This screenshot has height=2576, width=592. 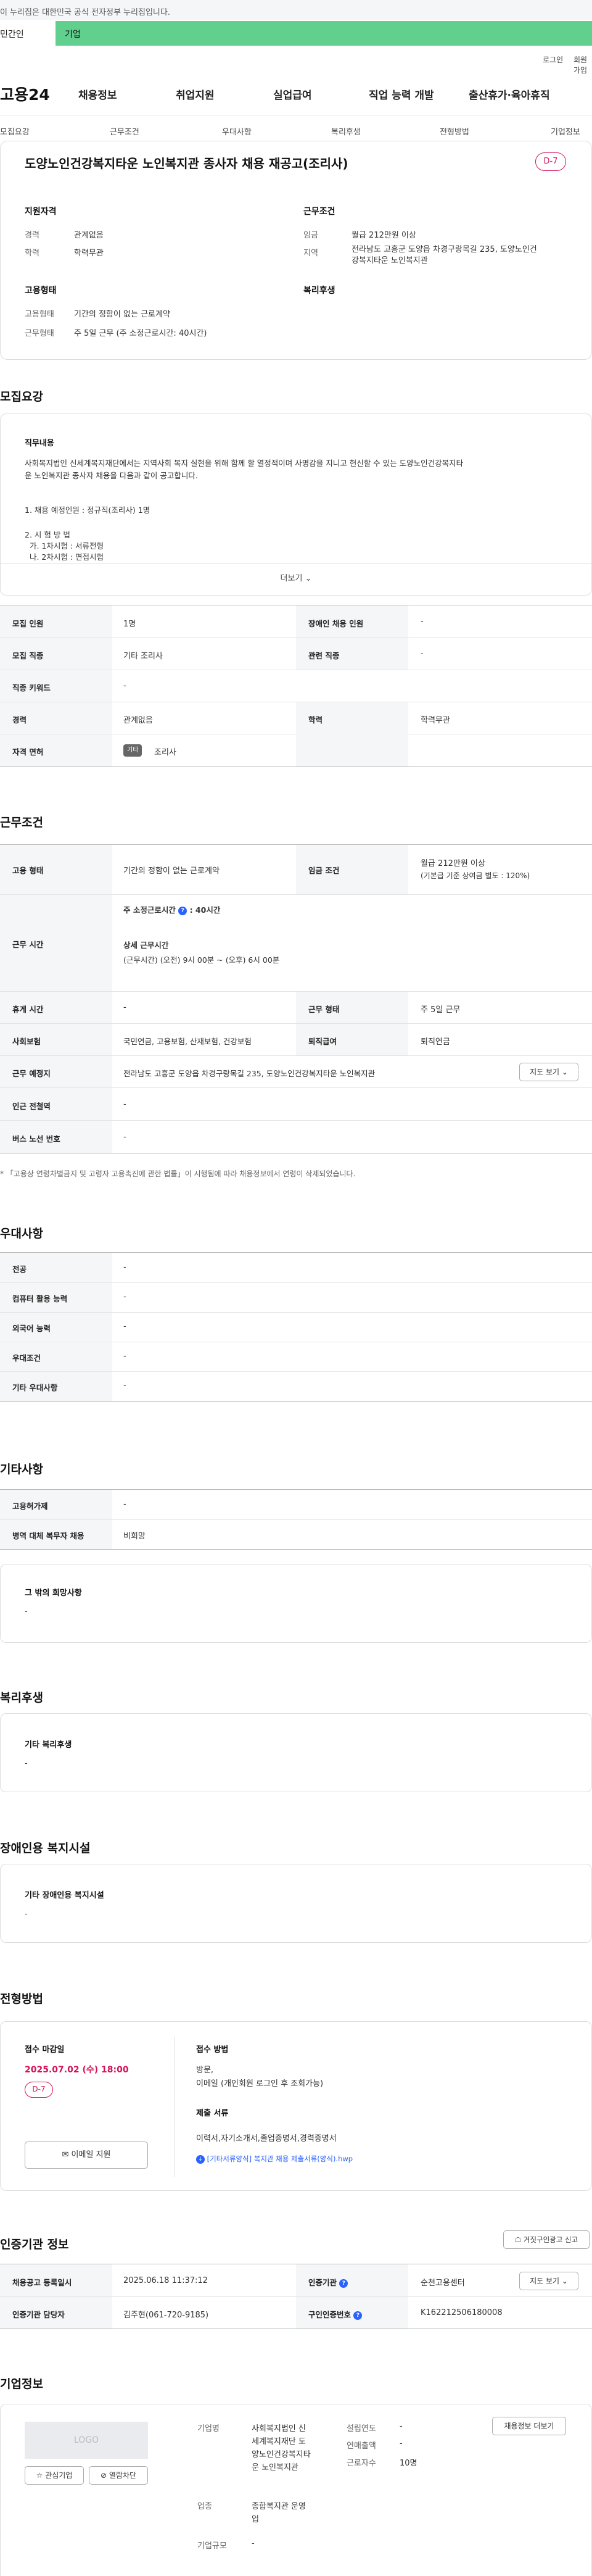 What do you see at coordinates (64, 557) in the screenshot?
I see `duty-line-8: 나. 2차시험 : 면접시험` at bounding box center [64, 557].